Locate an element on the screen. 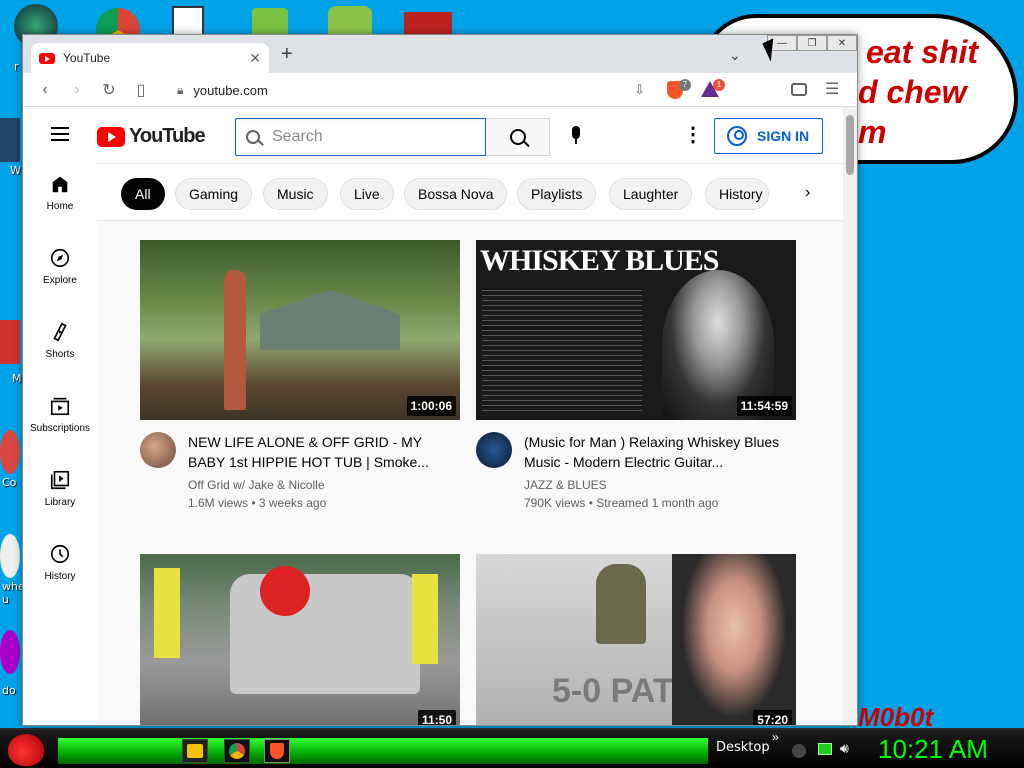 Image resolution: width=1024 pixels, height=768 pixels. back-button: ‹ is located at coordinates (45, 90).